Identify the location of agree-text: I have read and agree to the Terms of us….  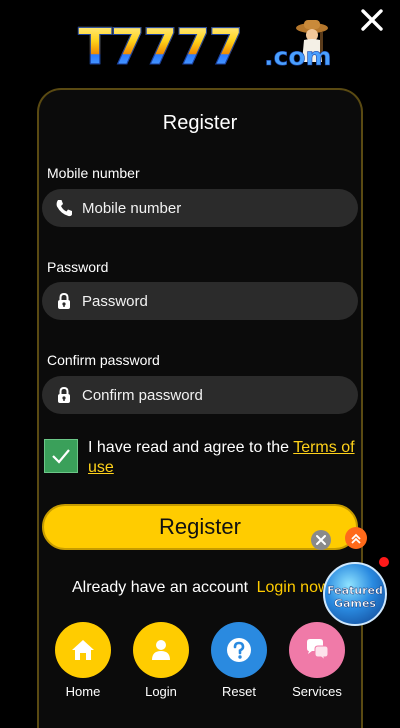
(223, 458).